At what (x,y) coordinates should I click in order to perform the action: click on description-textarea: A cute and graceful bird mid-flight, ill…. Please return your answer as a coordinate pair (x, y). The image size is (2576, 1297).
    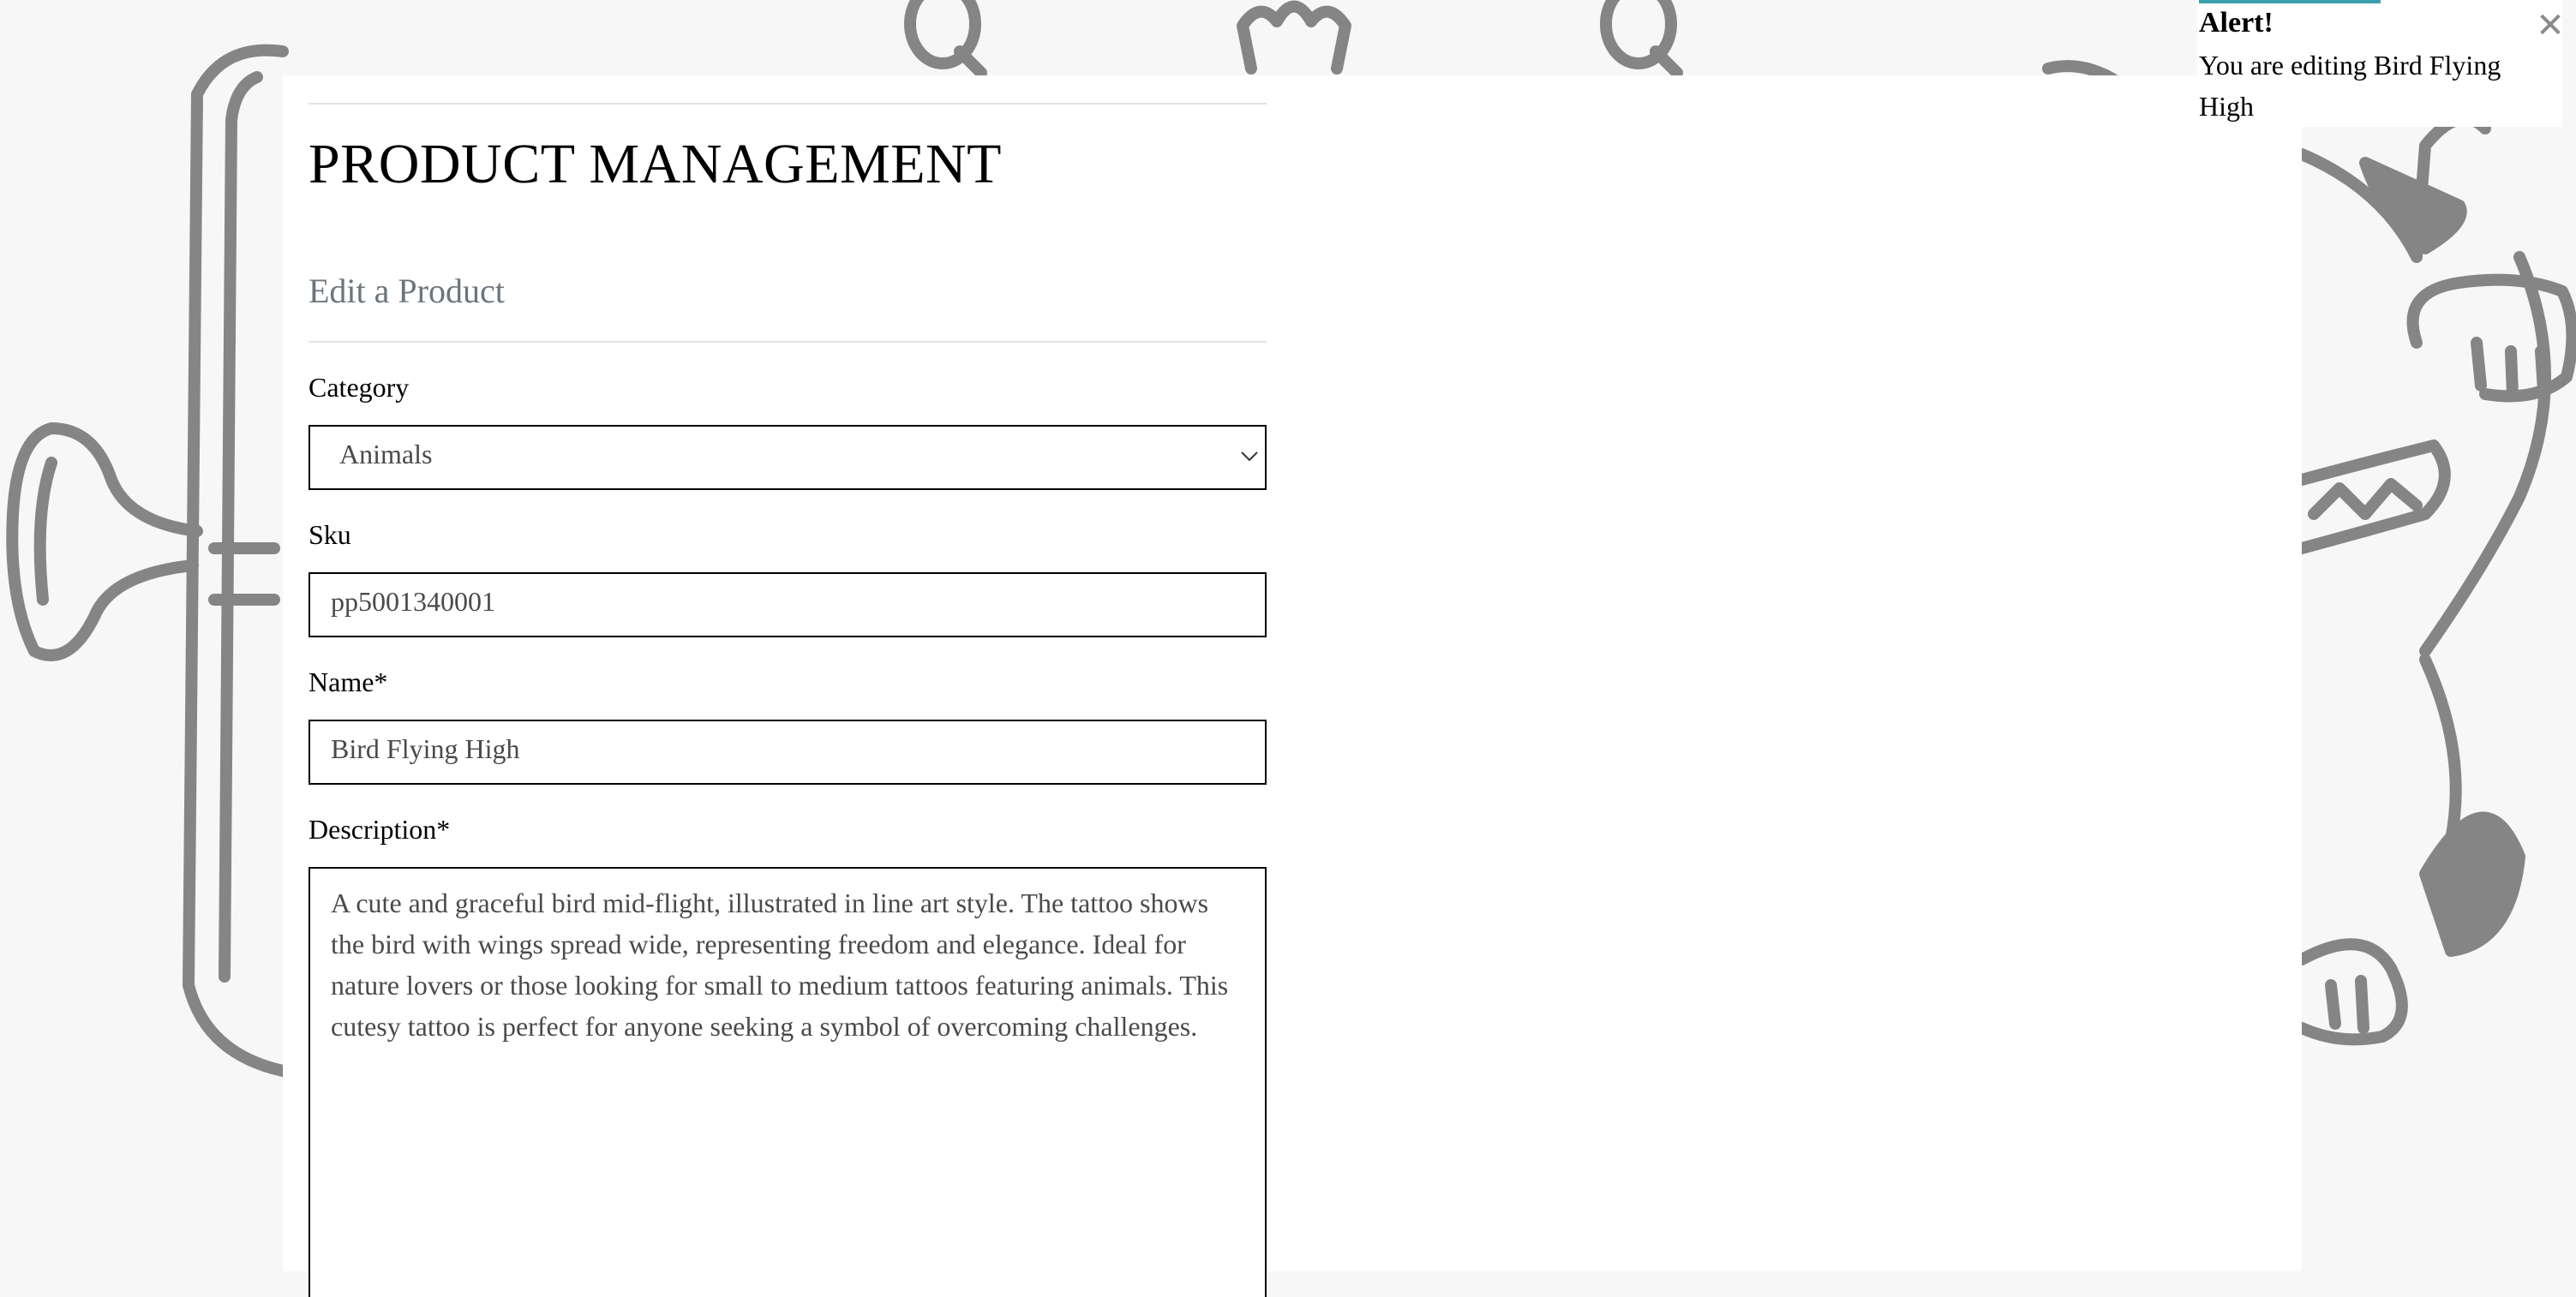
    Looking at the image, I should click on (788, 1082).